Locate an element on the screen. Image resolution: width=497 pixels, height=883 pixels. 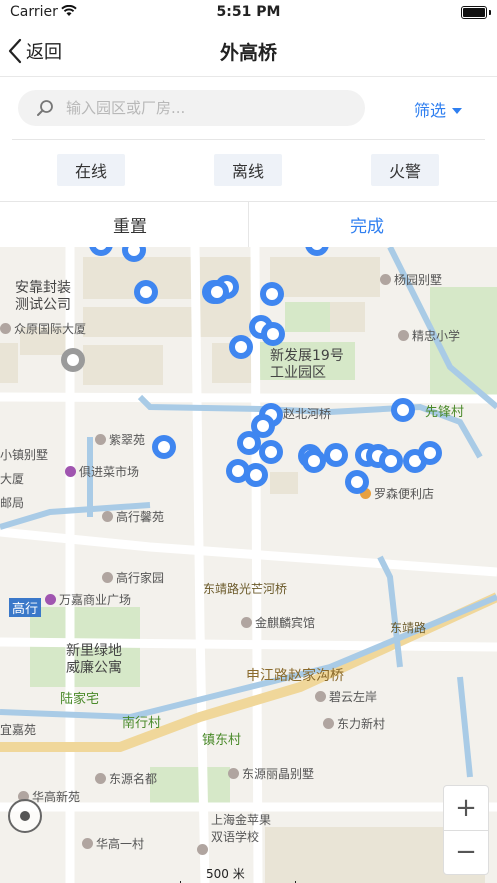
map-label: 南行村 is located at coordinates (142, 723).